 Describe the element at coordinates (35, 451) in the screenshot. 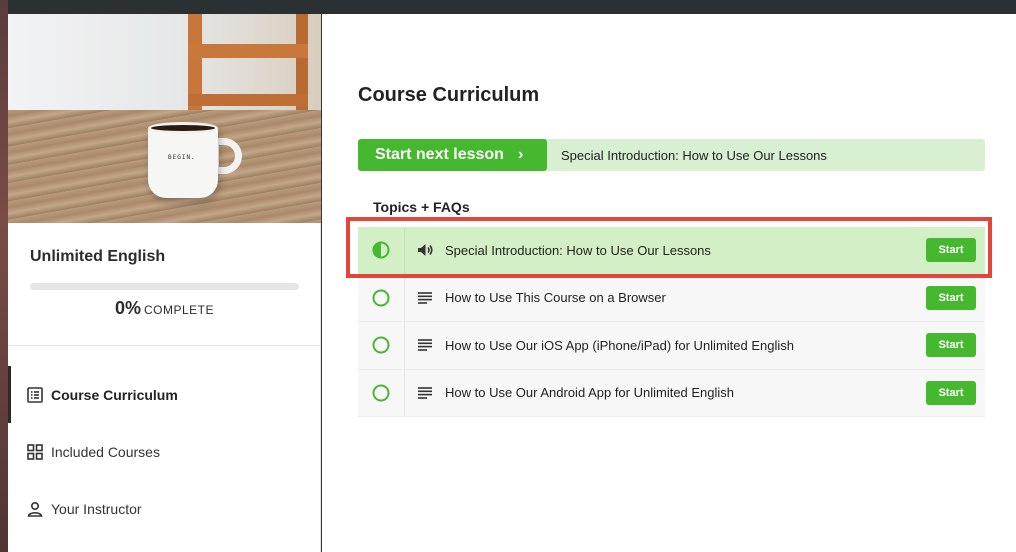

I see `grid-icon` at that location.